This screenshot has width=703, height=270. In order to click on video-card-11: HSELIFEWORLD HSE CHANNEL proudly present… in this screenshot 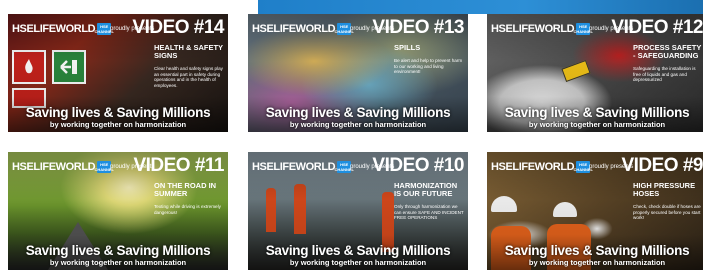, I will do `click(118, 211)`.